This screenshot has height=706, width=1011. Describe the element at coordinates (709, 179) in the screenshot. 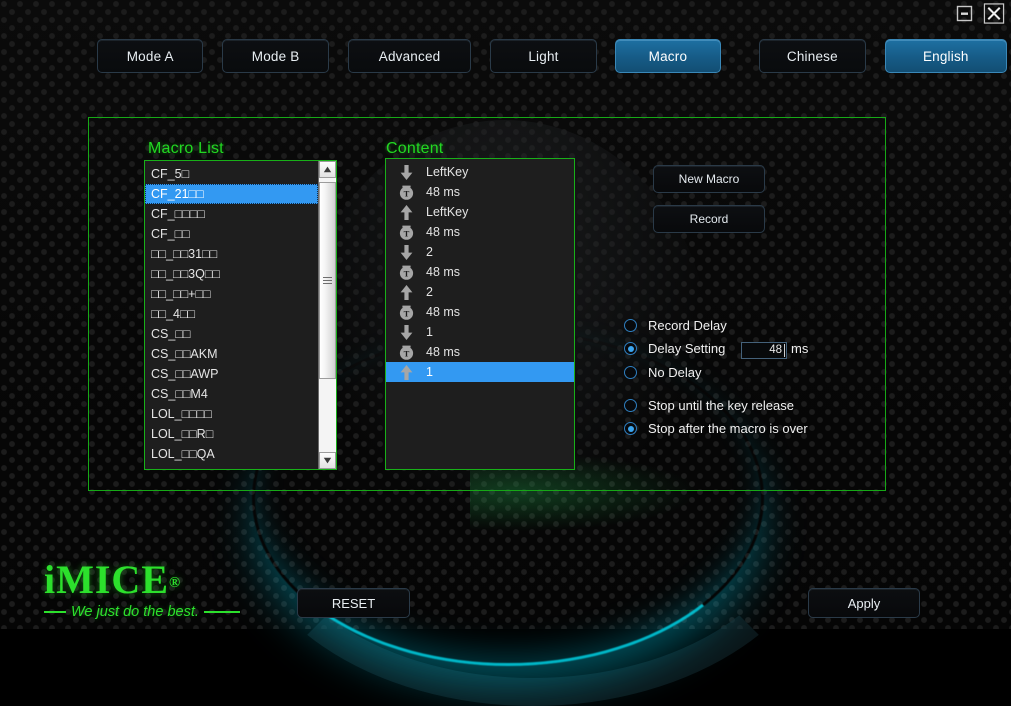

I see `new-macro-button: New Macro` at that location.